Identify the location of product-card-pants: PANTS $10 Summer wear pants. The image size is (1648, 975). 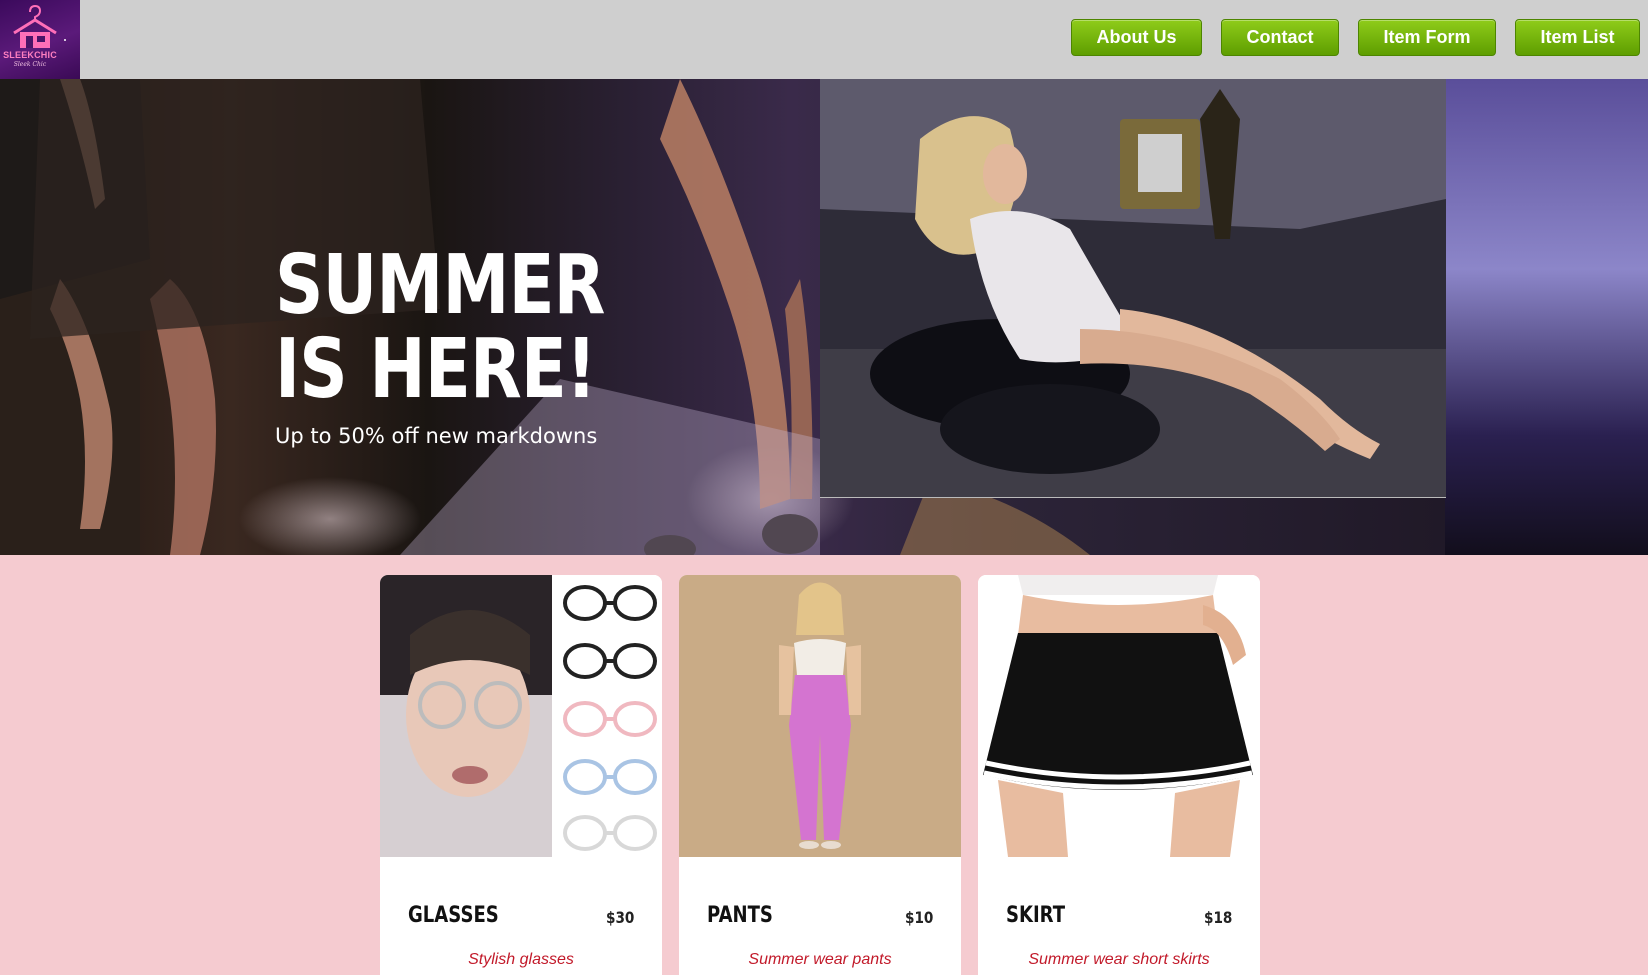
(820, 775).